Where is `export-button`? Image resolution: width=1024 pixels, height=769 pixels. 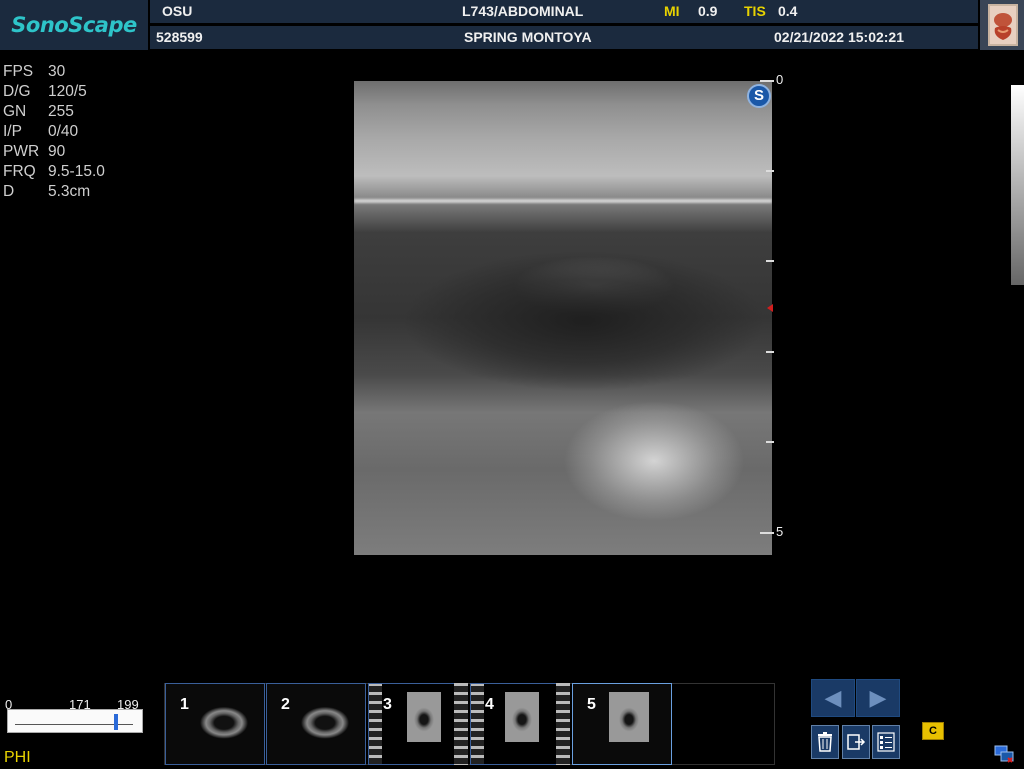 export-button is located at coordinates (856, 742).